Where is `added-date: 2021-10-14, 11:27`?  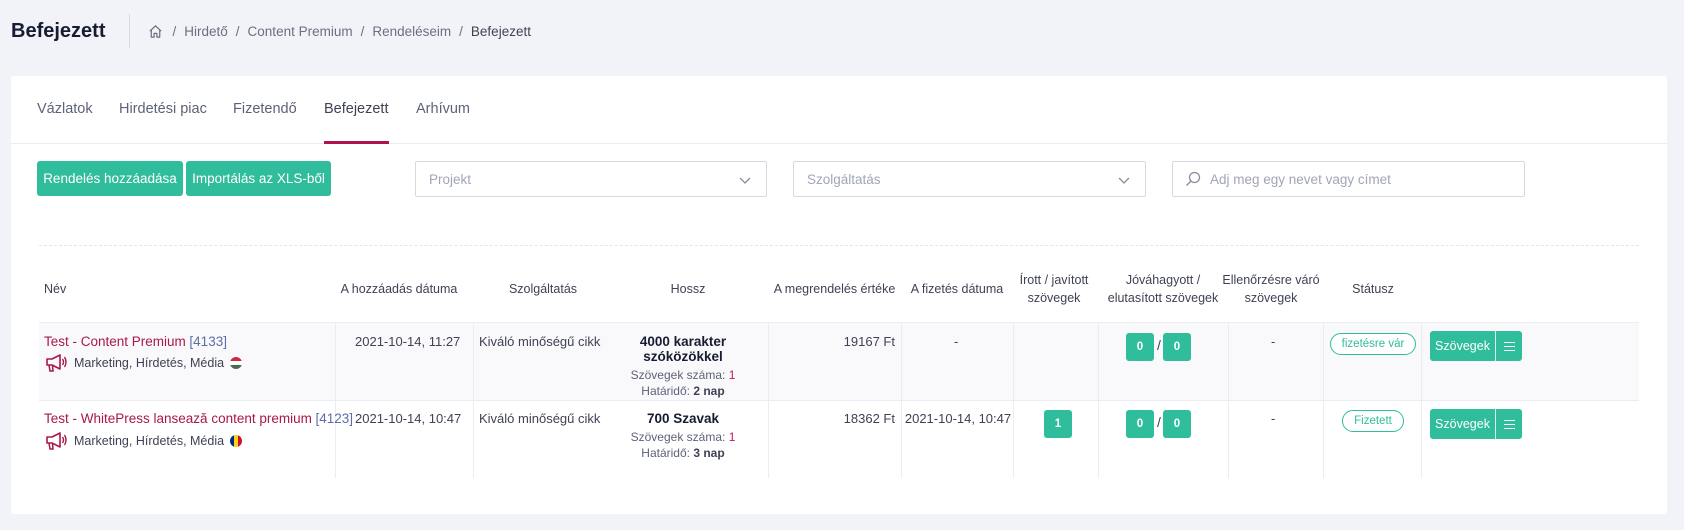 added-date: 2021-10-14, 11:27 is located at coordinates (408, 341).